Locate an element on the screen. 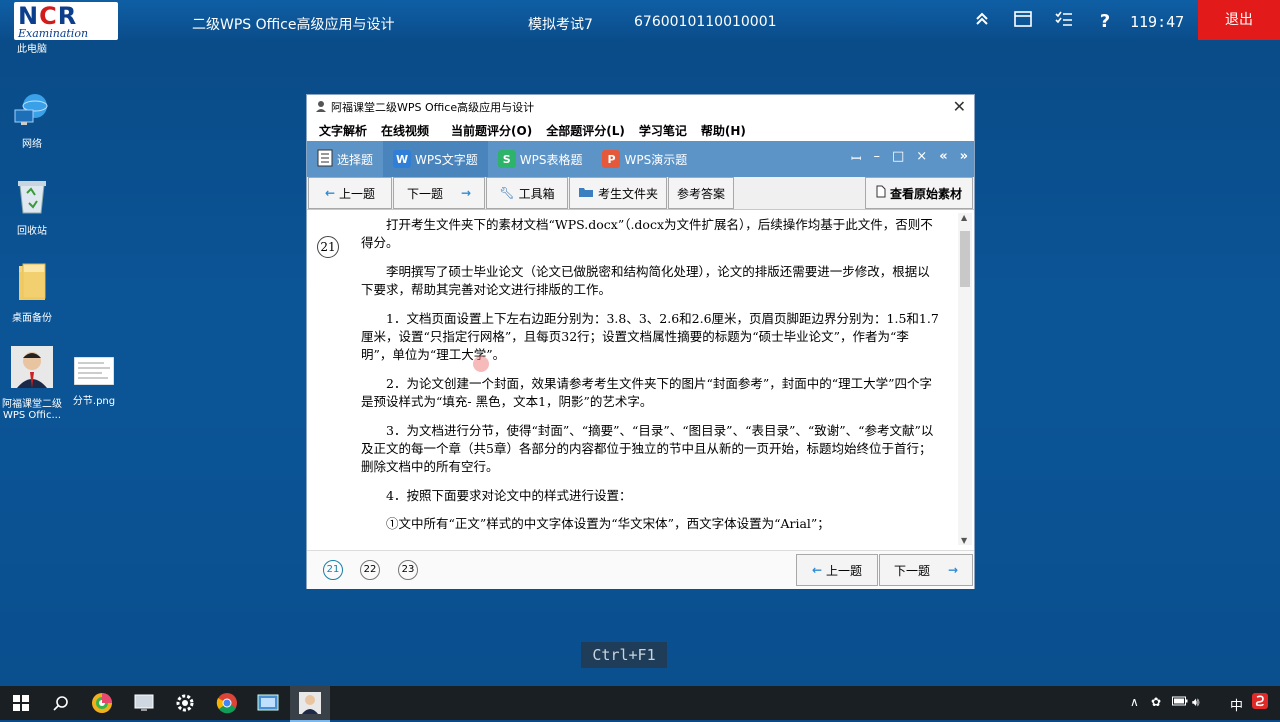  window-icon is located at coordinates (1023, 22).